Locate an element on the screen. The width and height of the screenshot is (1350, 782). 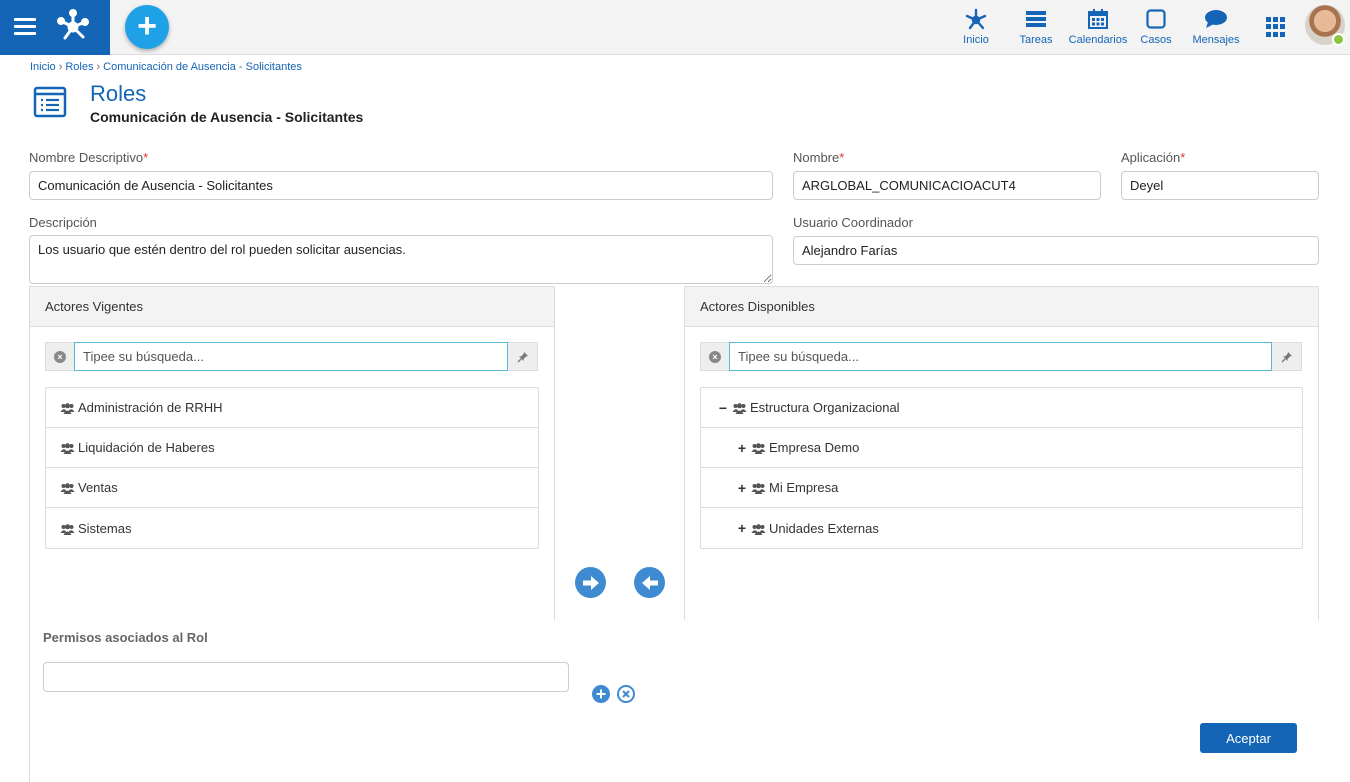
list-item-label: Sistemas is located at coordinates (105, 528).